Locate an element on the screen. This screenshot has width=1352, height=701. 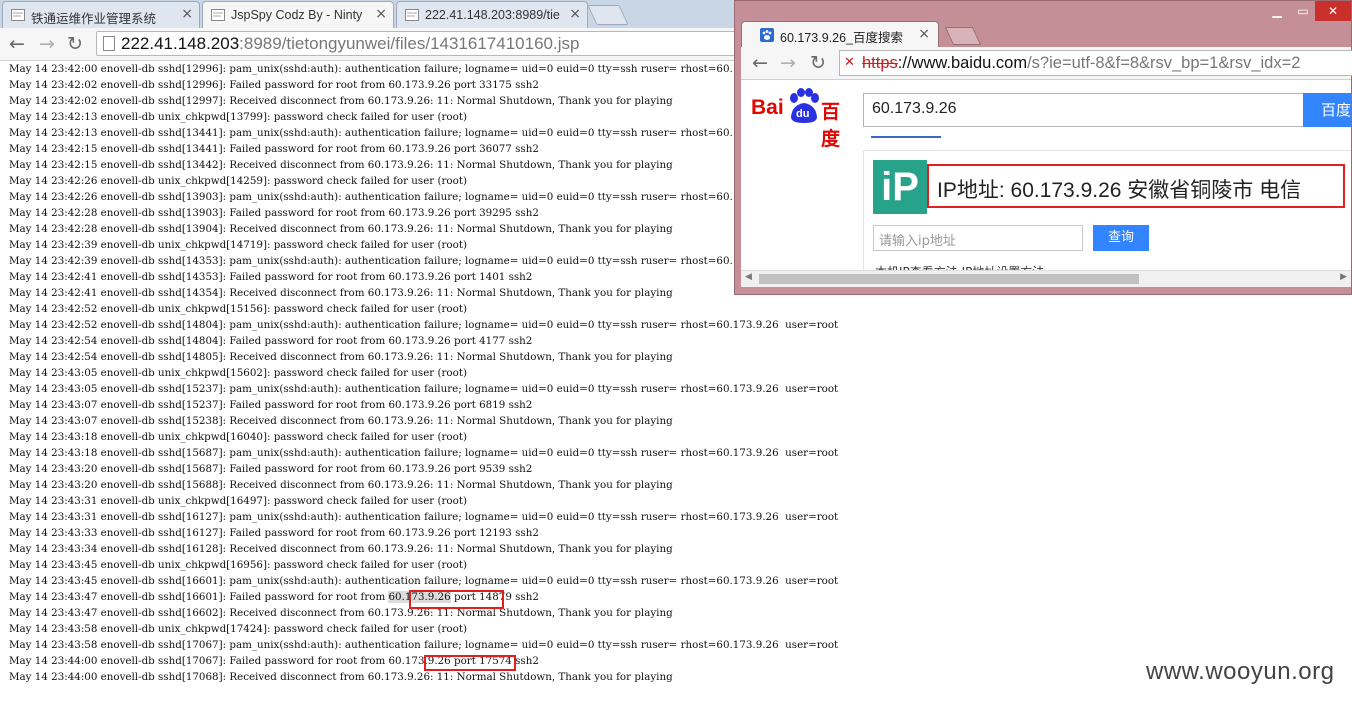
ip-address-input: 请输入ip地址 is located at coordinates (978, 238).